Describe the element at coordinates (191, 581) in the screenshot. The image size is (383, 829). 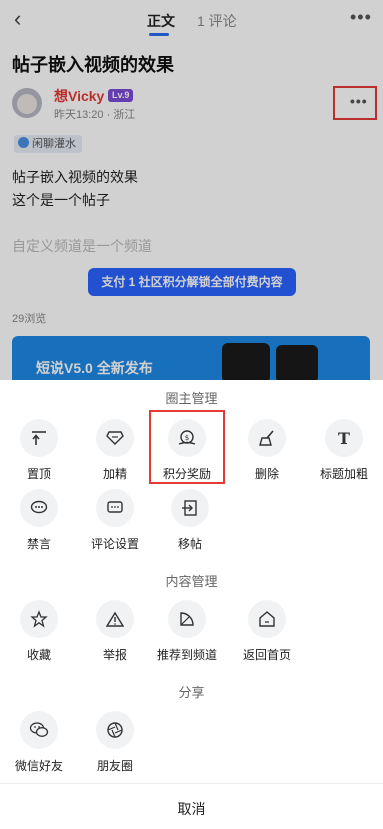
I see `section-title-content-admin: 内容管理` at that location.